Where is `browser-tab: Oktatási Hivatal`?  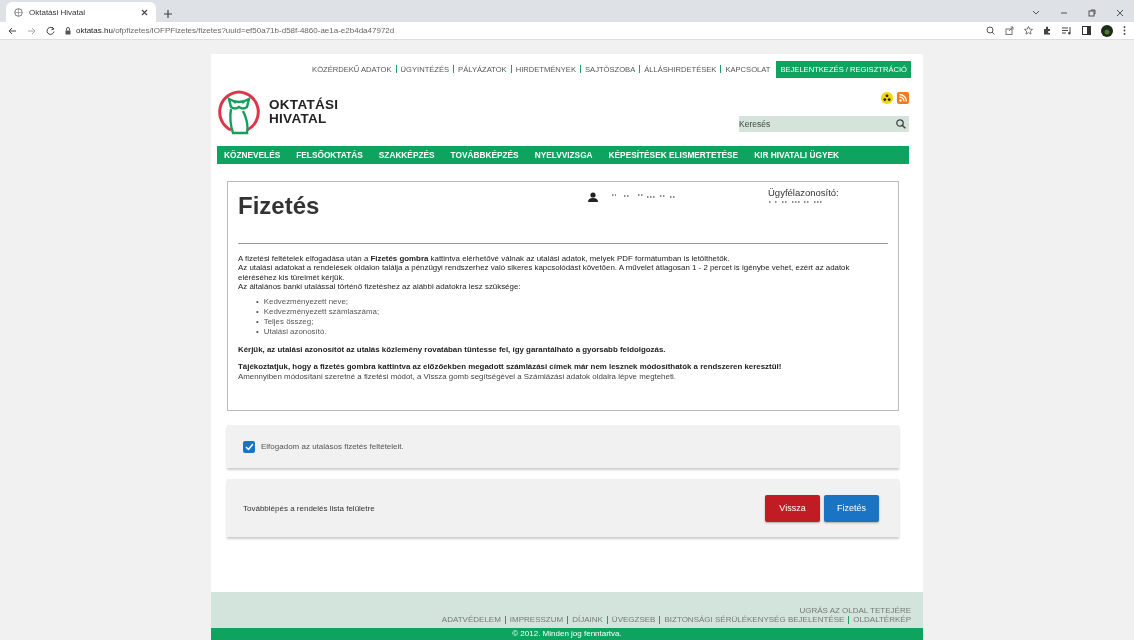 browser-tab: Oktatási Hivatal is located at coordinates (81, 12).